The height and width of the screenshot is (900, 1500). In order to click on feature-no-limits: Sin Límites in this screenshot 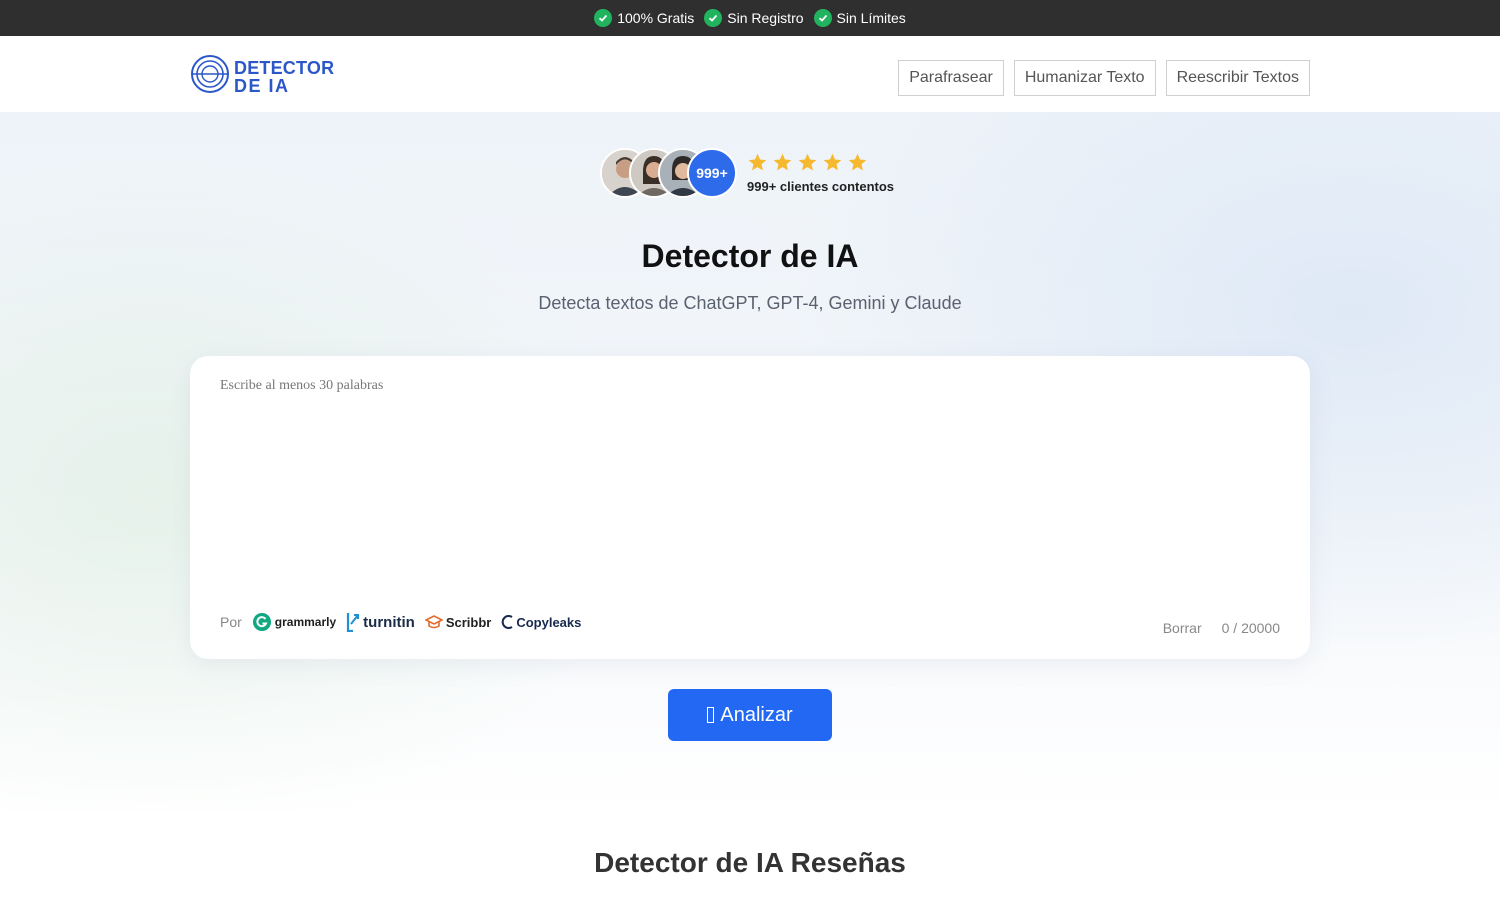, I will do `click(859, 18)`.